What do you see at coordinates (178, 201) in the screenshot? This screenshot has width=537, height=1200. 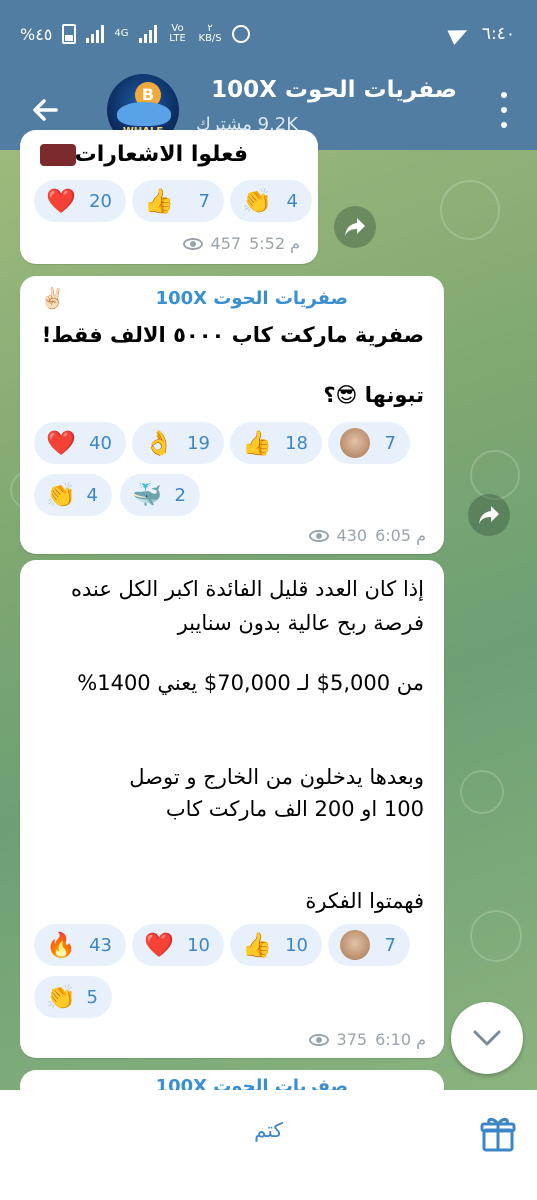 I see `reaction-thumbs-up: 👍 7` at bounding box center [178, 201].